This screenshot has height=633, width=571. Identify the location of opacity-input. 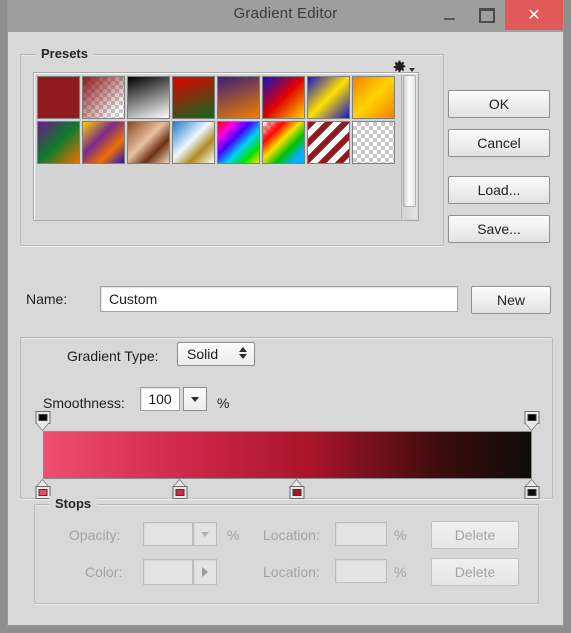
(168, 534).